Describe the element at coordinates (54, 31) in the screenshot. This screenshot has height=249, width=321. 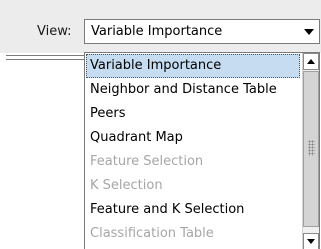
I see `view-label: View:` at that location.